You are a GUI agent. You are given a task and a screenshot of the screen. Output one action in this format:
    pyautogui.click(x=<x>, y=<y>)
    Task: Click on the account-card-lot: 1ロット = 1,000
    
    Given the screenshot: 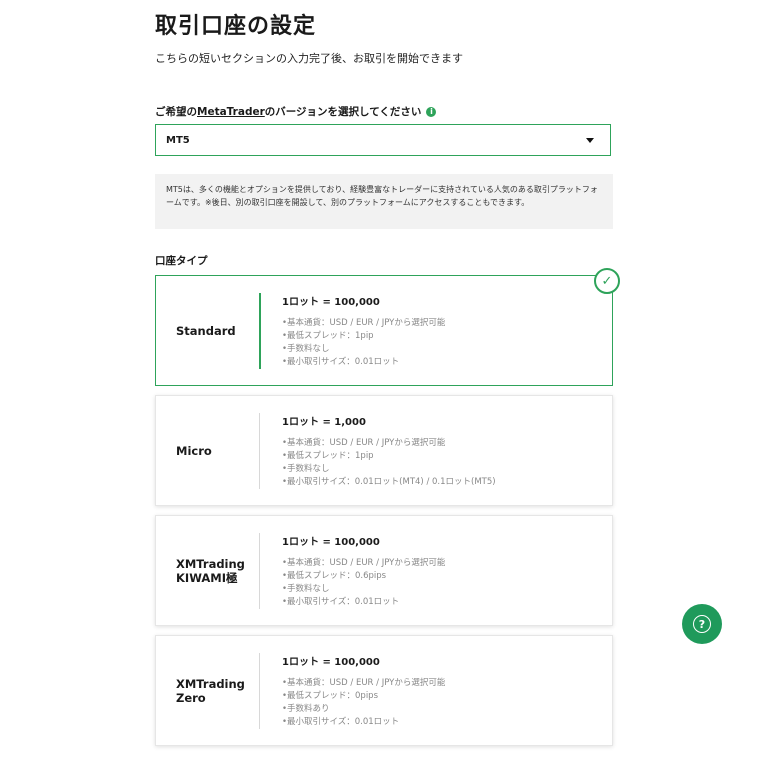 What is the action you would take?
    pyautogui.click(x=324, y=422)
    